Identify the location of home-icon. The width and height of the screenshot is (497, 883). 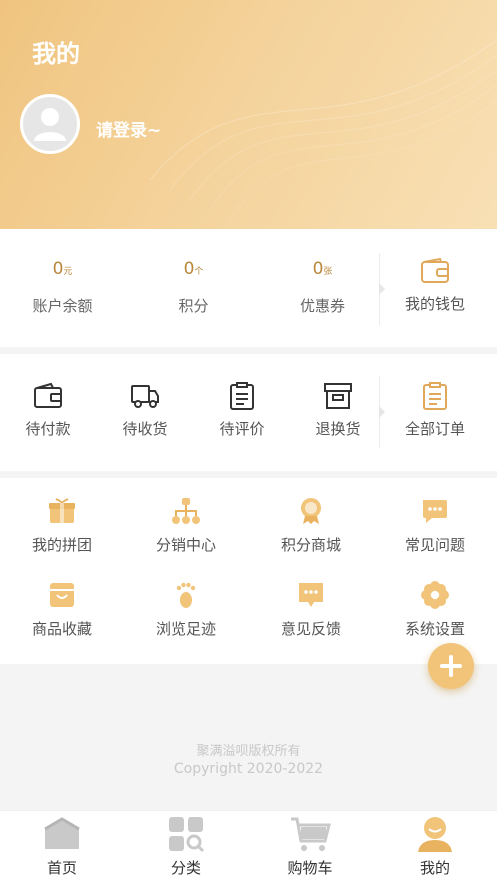
(62, 833).